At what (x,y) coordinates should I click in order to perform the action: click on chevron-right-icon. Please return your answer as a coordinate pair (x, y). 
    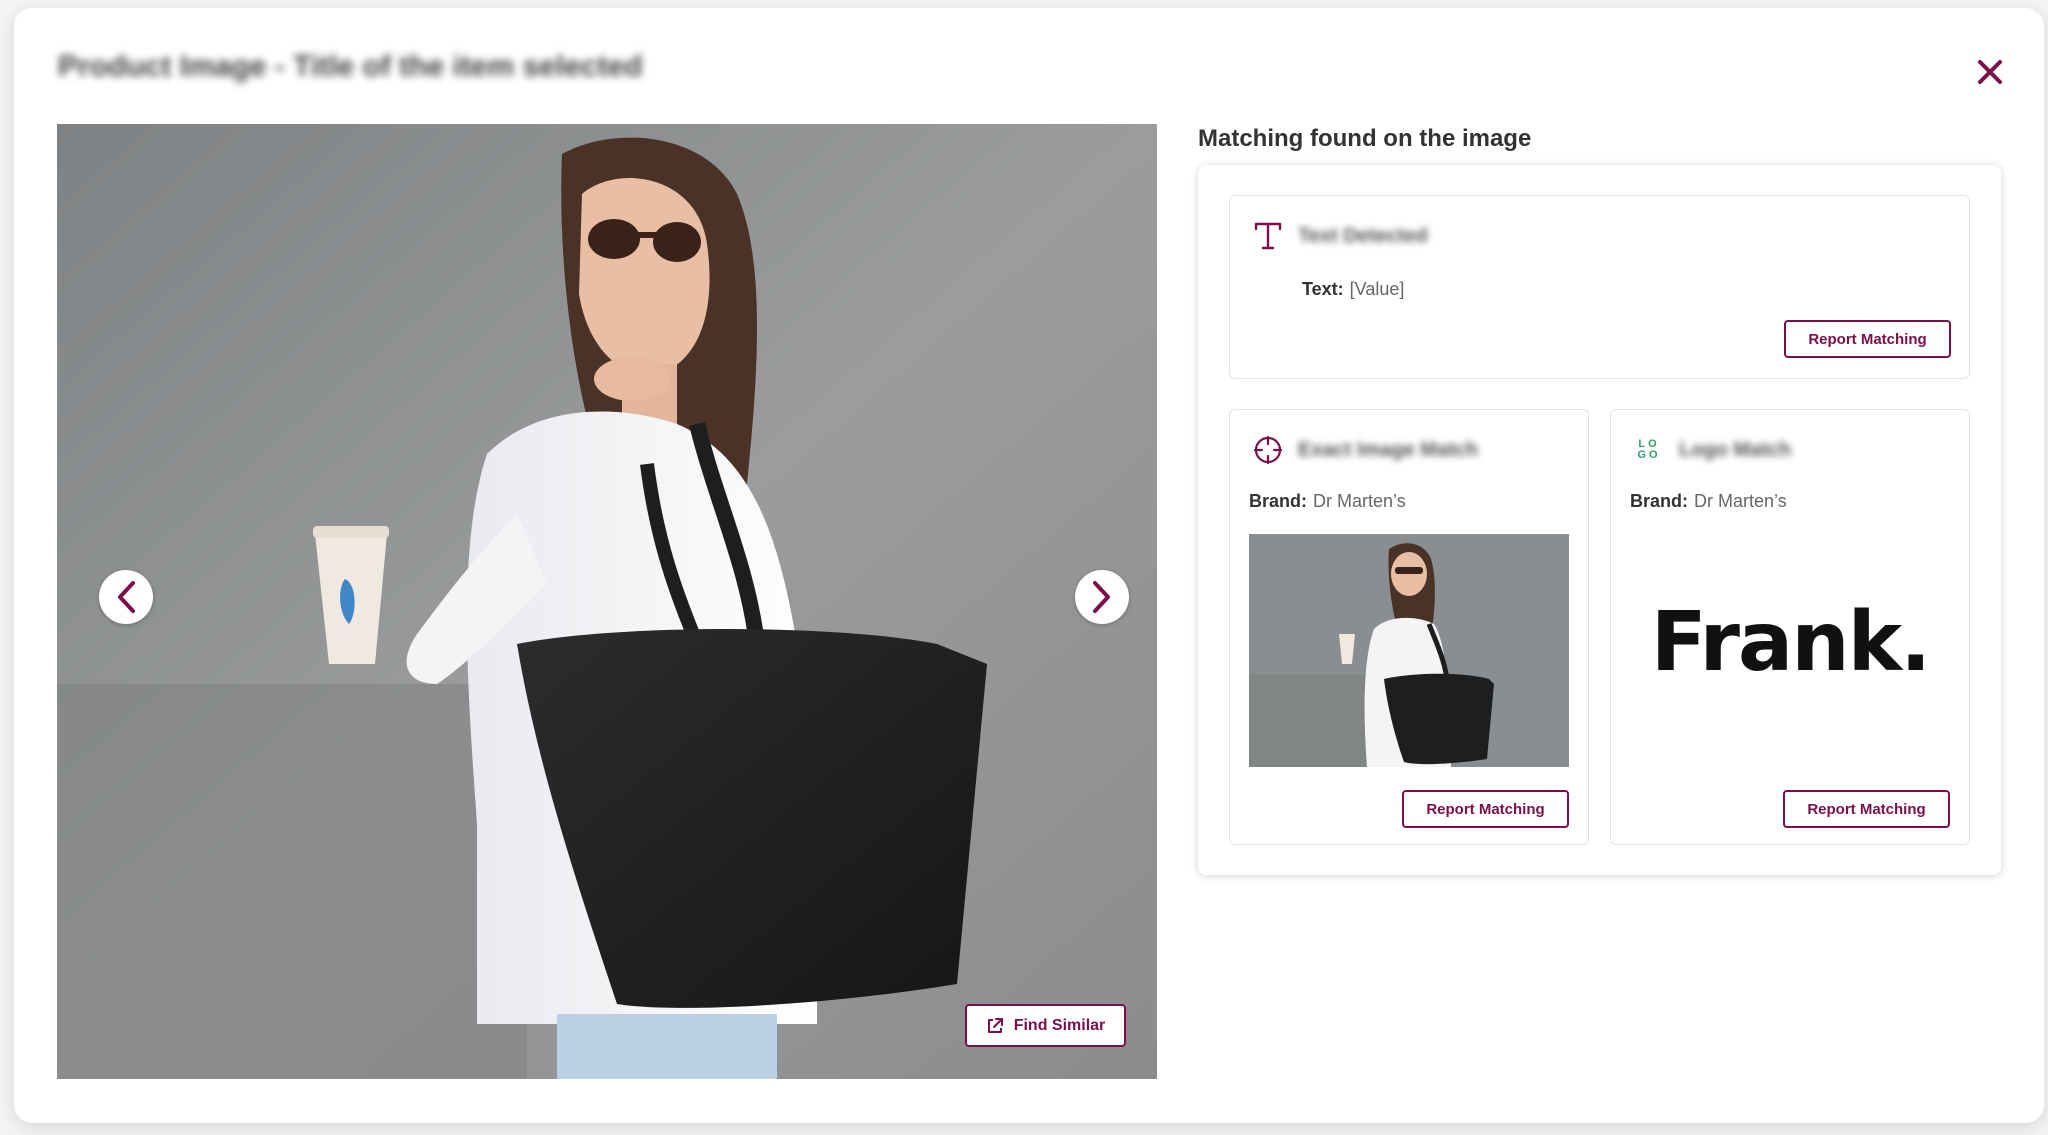
    Looking at the image, I should click on (1101, 597).